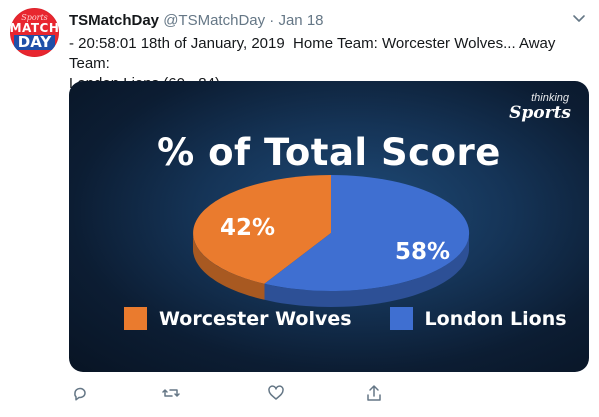  Describe the element at coordinates (135, 318) in the screenshot. I see `legend-swatch-worcester` at that location.